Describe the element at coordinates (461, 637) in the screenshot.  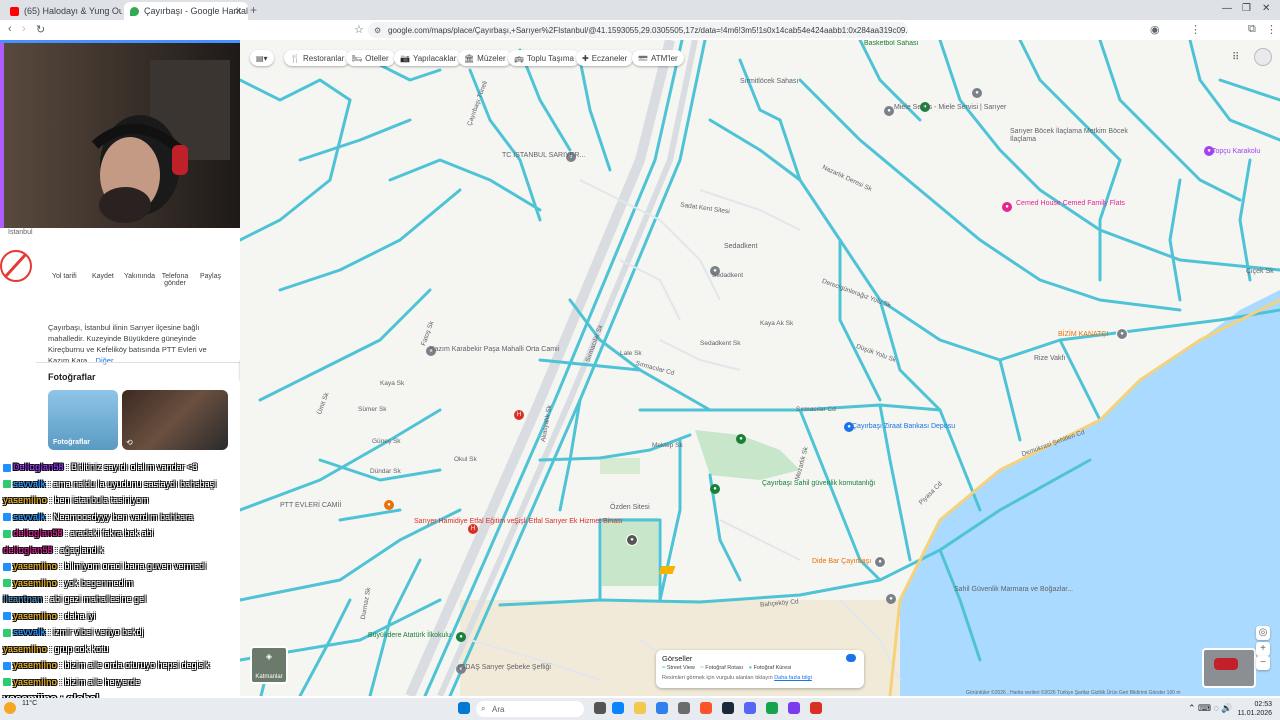
I see `school-pin-icon: ●` at that location.